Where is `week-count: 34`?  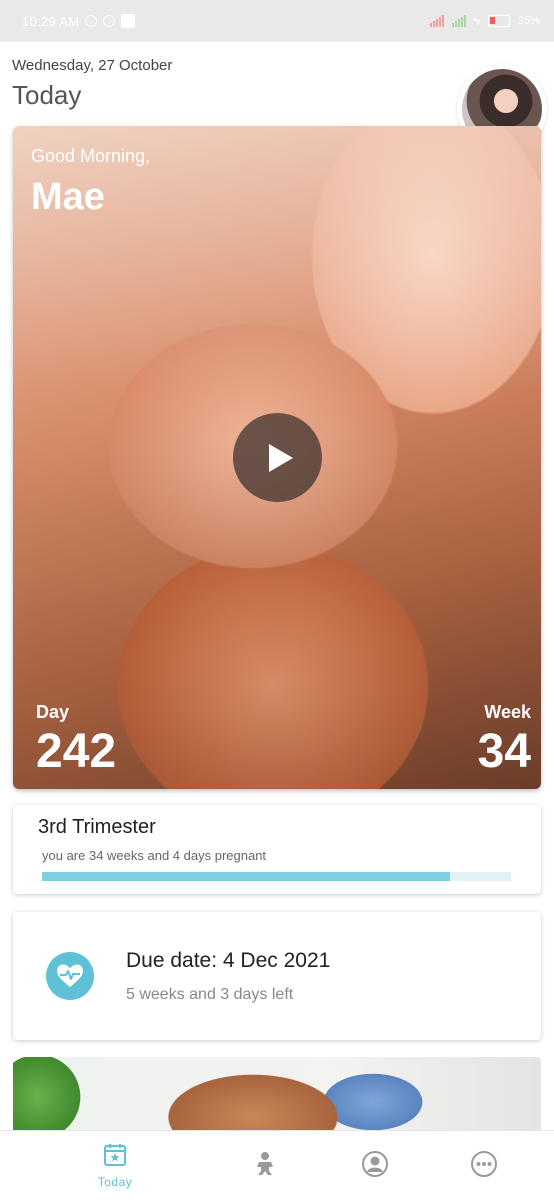 week-count: 34 is located at coordinates (504, 751).